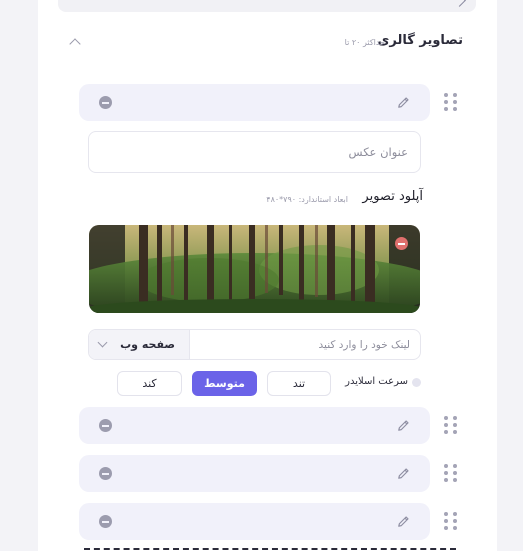 The image size is (523, 551). Describe the element at coordinates (267, 6) in the screenshot. I see `previous-section-card` at that location.